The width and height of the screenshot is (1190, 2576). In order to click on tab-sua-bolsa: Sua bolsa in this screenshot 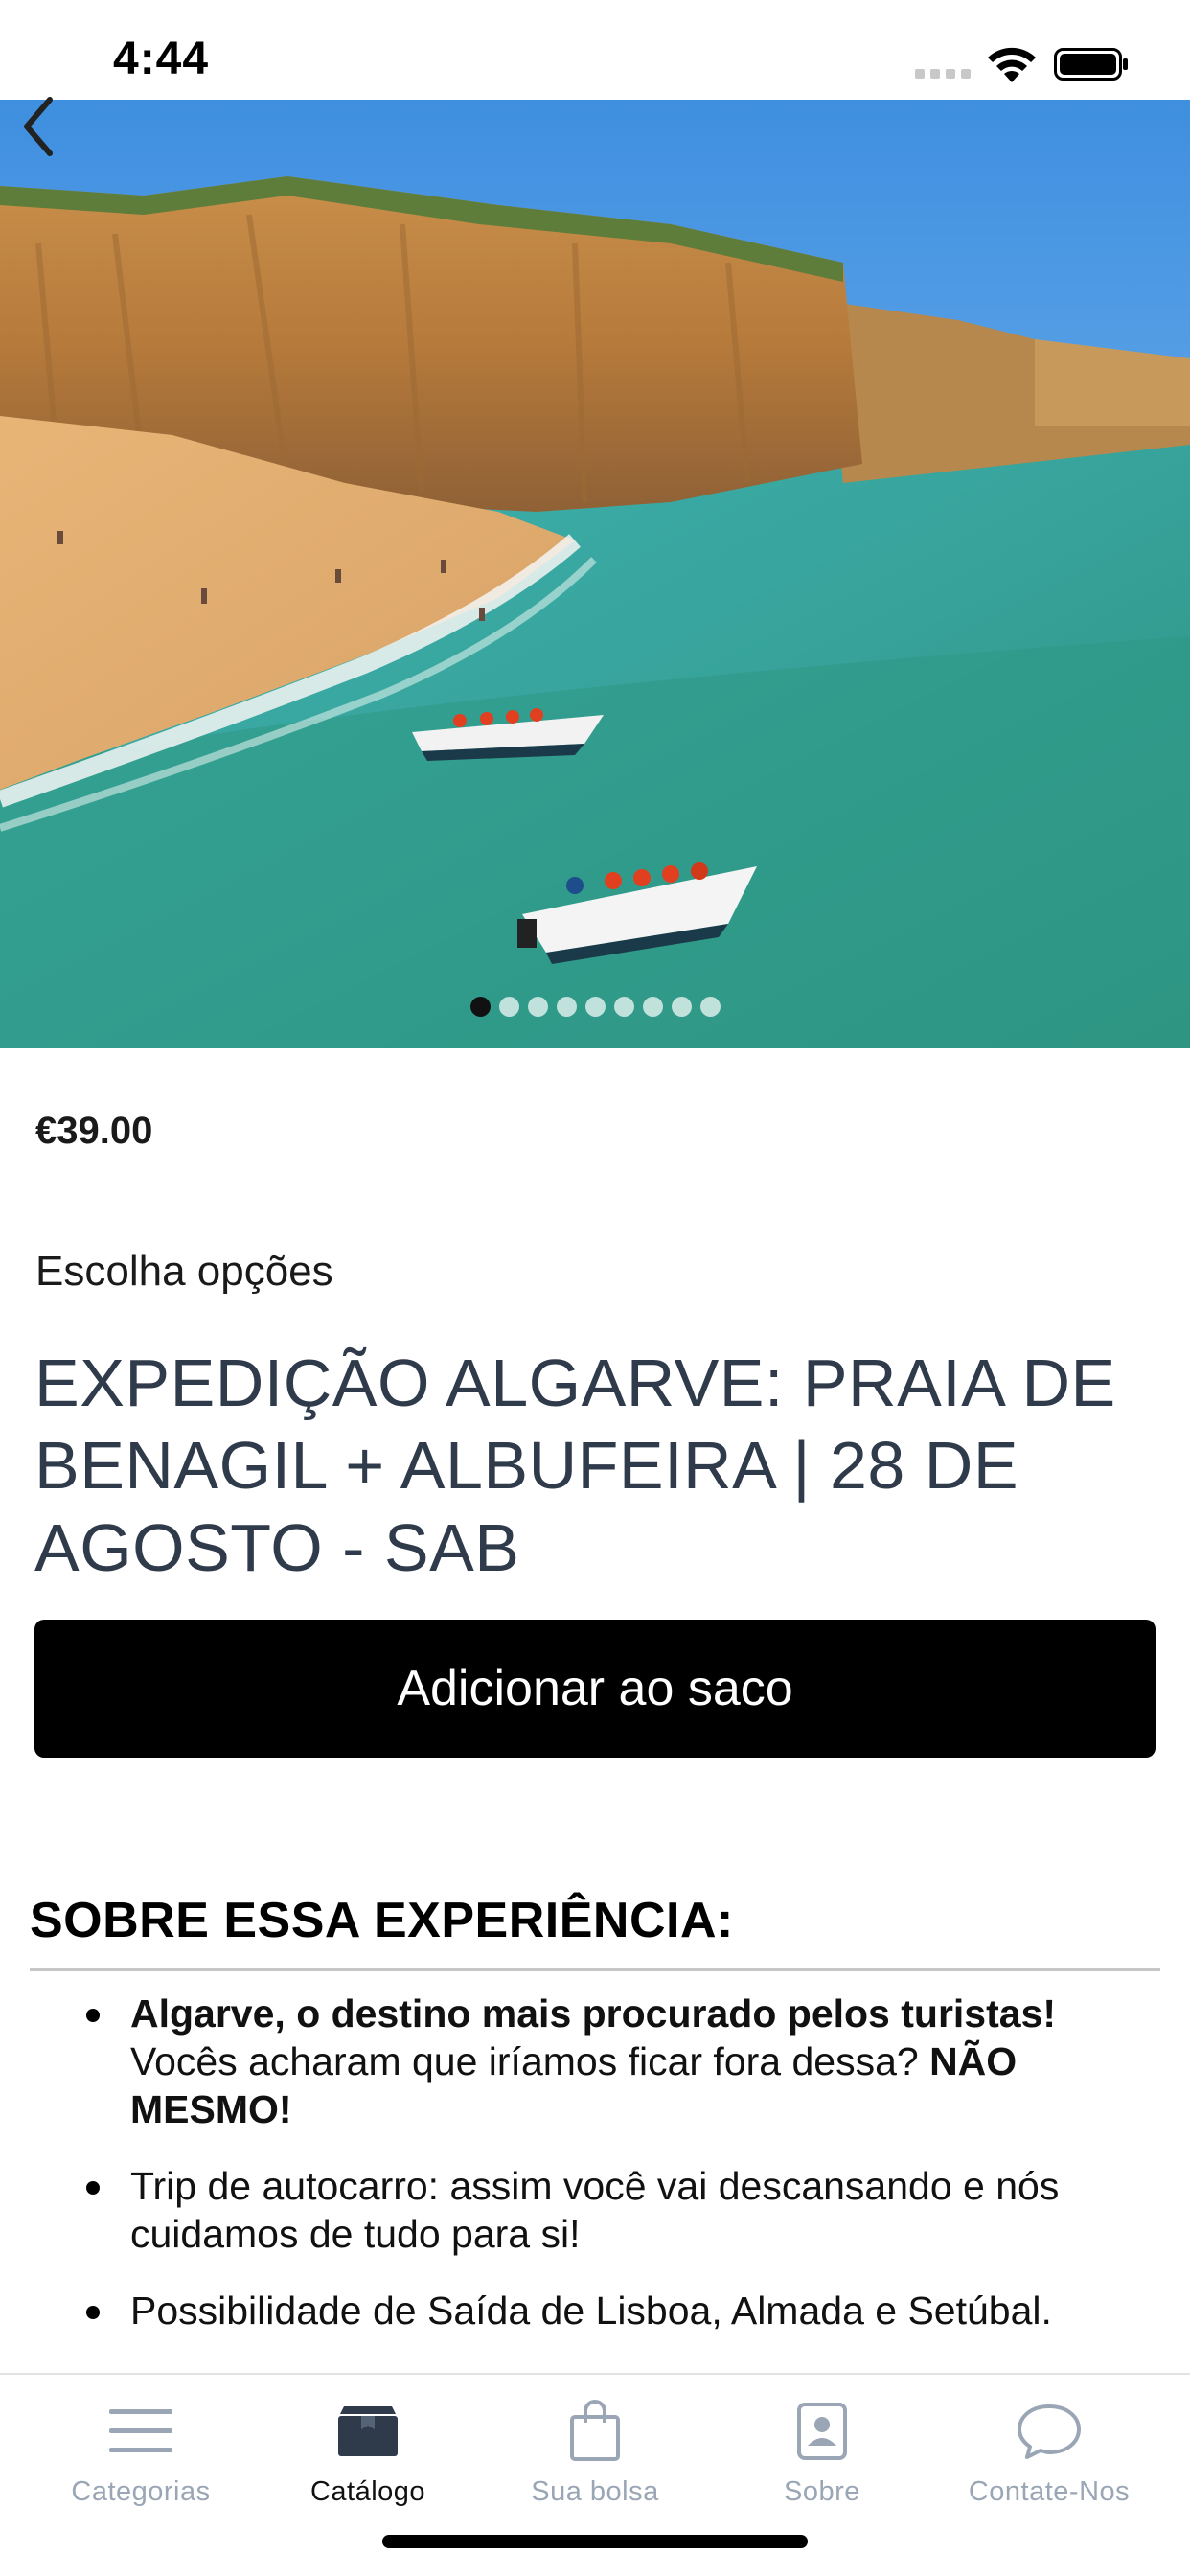, I will do `click(595, 2460)`.